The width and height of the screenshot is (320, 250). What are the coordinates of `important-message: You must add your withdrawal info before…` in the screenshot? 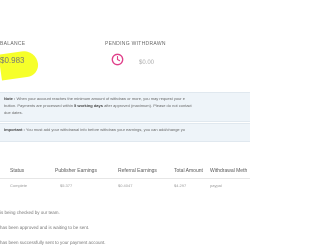 It's located at (104, 129).